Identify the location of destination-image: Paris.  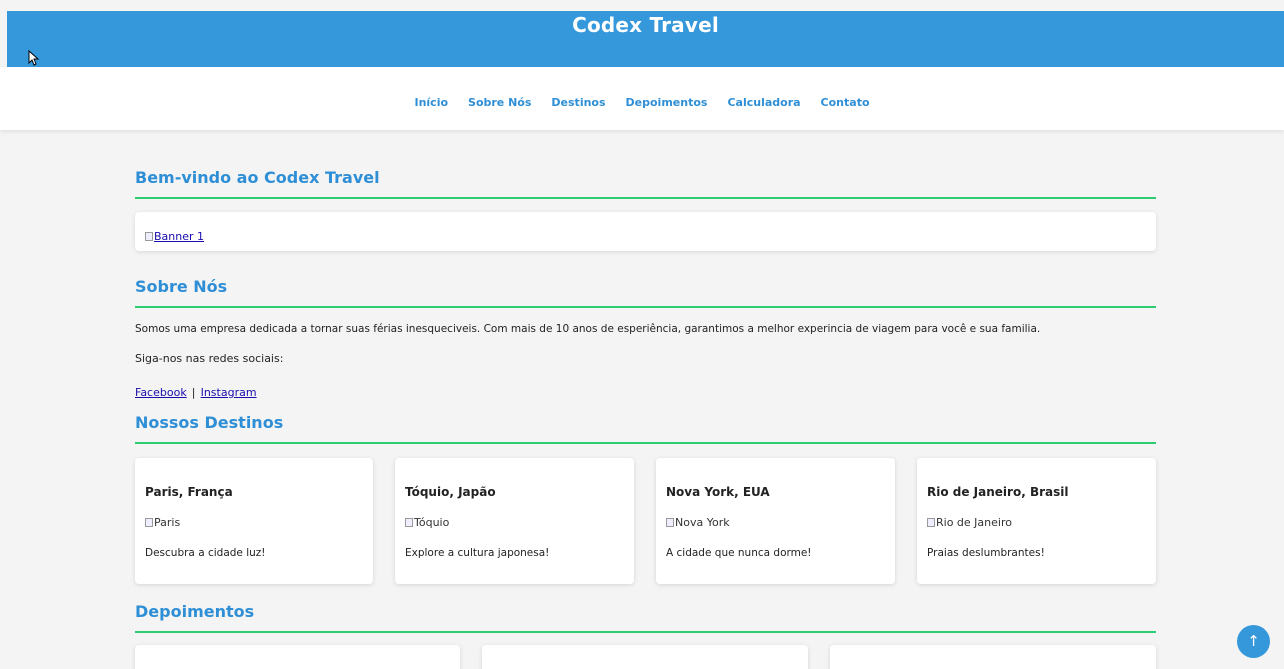
(162, 522).